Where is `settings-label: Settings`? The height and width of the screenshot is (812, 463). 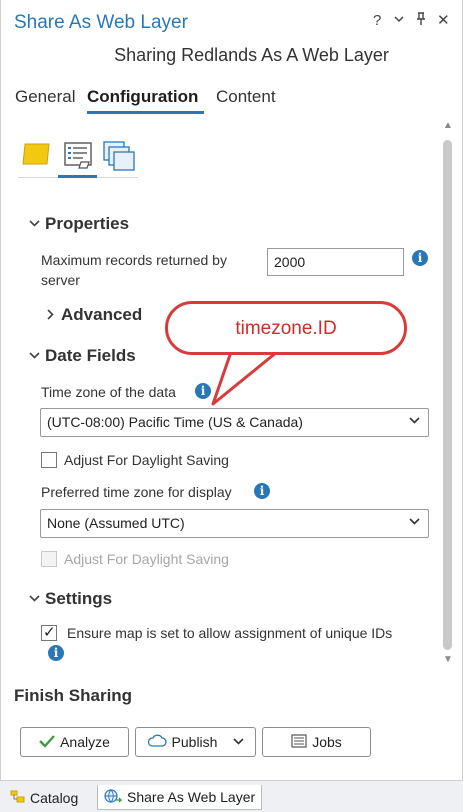
settings-label: Settings is located at coordinates (79, 598).